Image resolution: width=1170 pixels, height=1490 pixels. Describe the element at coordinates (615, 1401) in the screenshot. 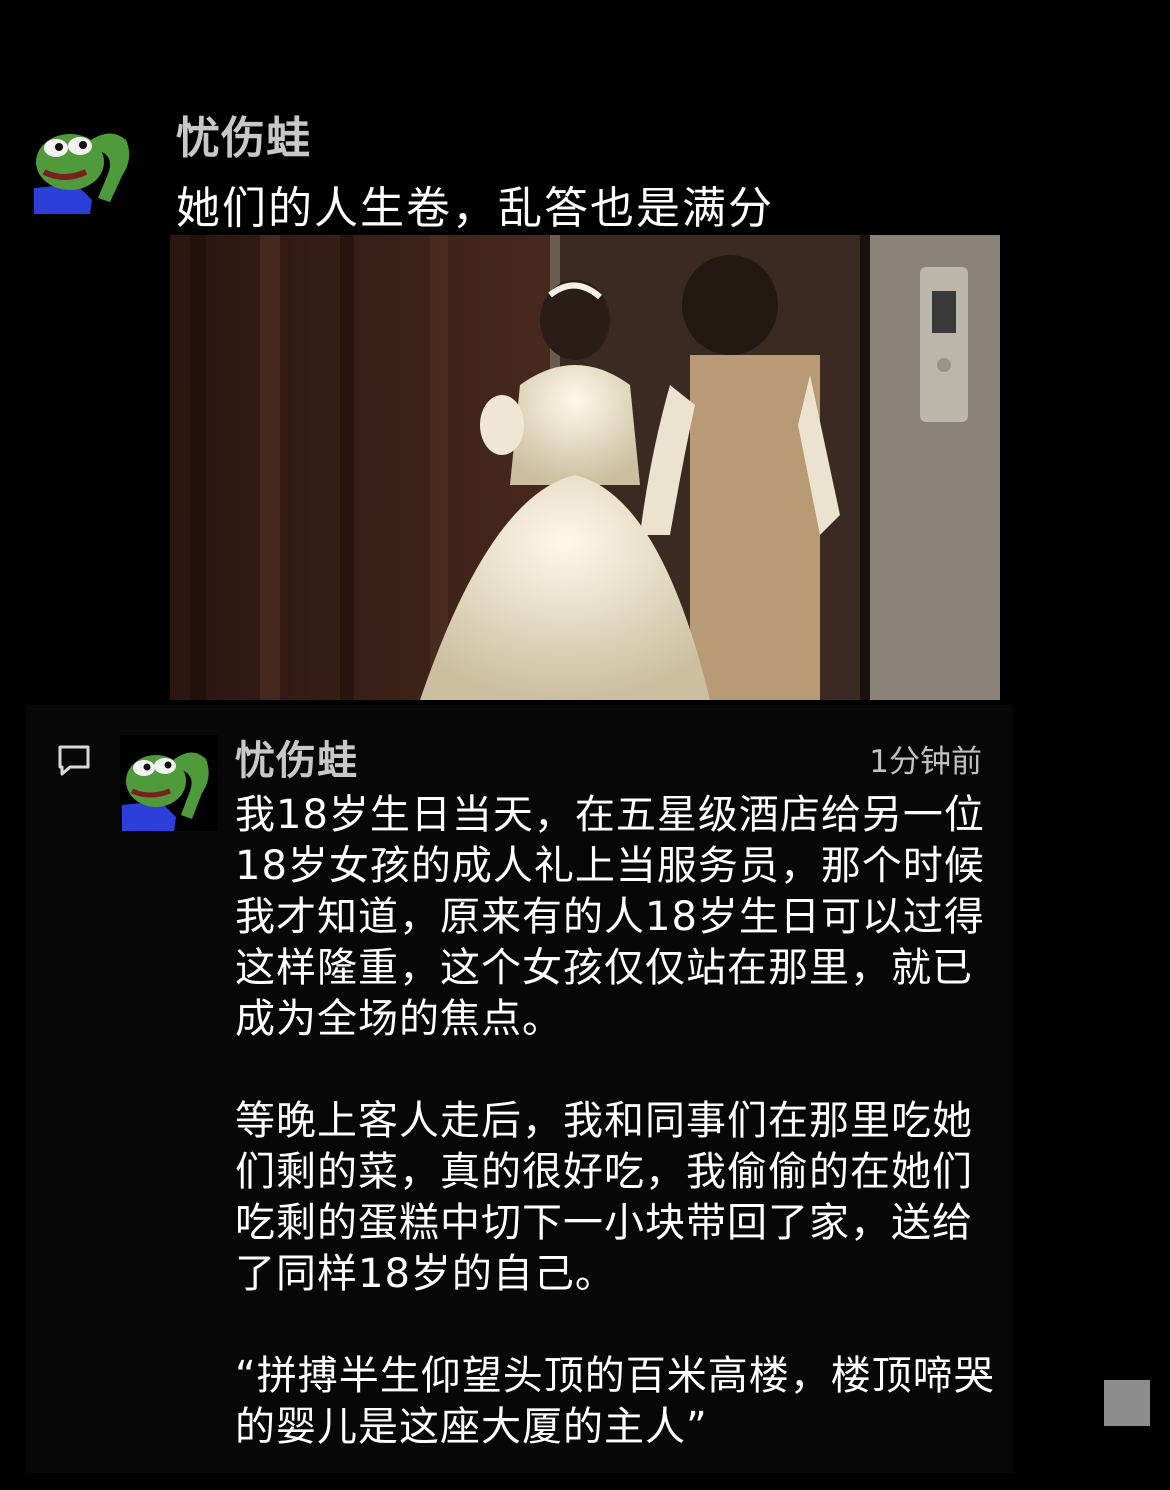

I see `comment-paragraph: “拼搏半生仰望头顶的百米高楼，楼顶啼哭的婴儿是这座大厦的主人”` at that location.